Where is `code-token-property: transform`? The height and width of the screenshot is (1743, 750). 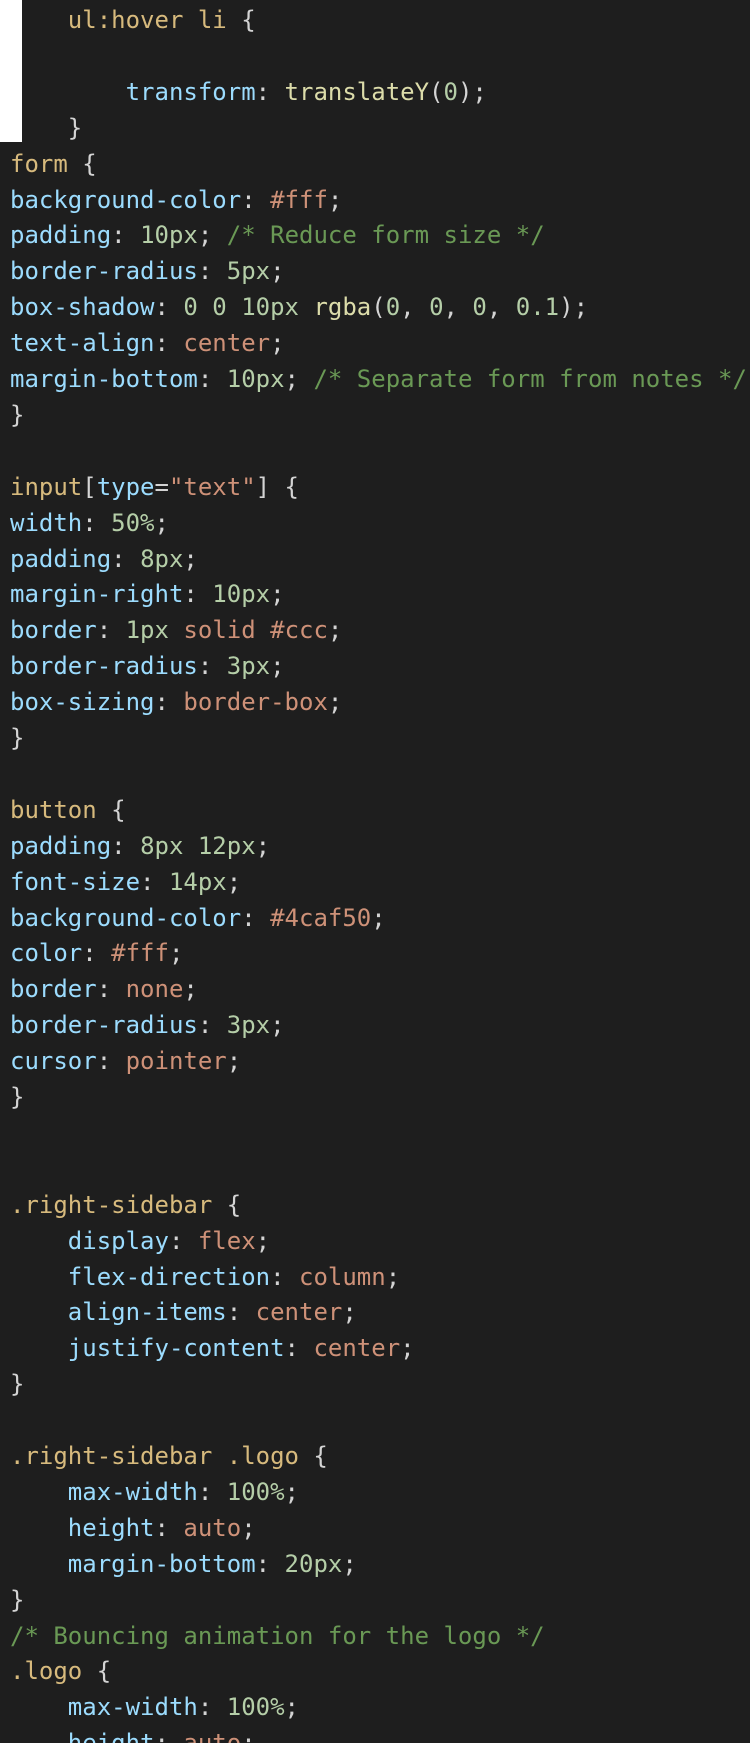 code-token-property: transform is located at coordinates (190, 91).